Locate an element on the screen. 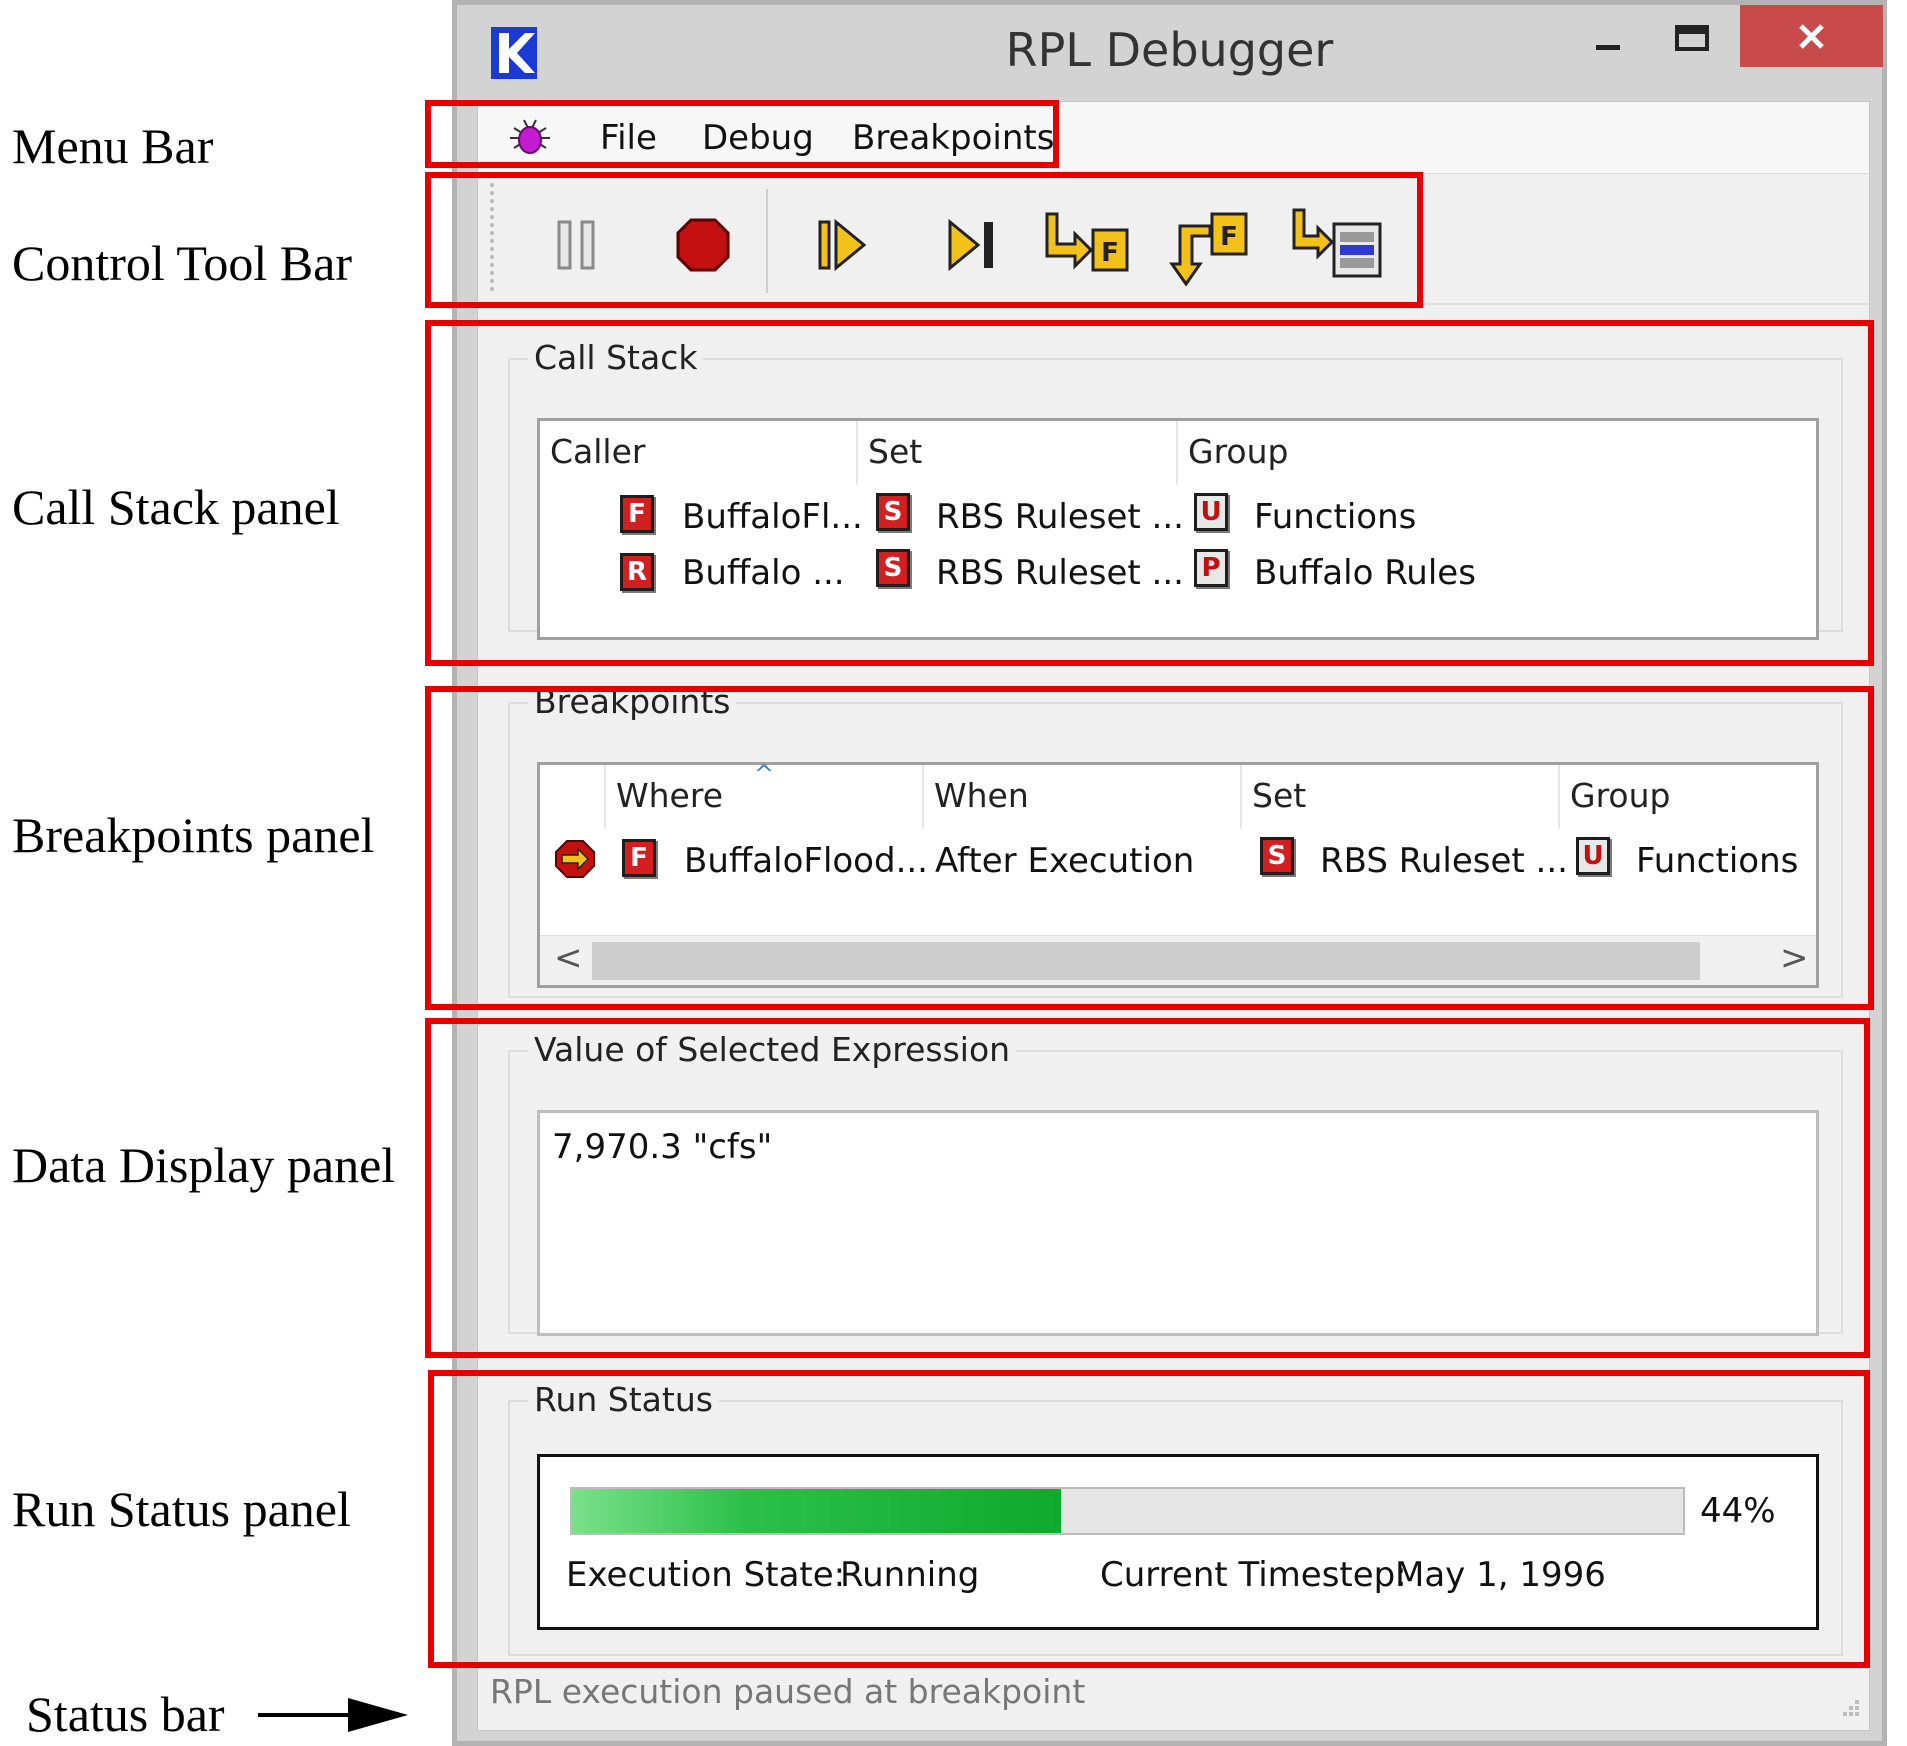  status-text: RPL execution paused at breakpoint is located at coordinates (788, 1691).